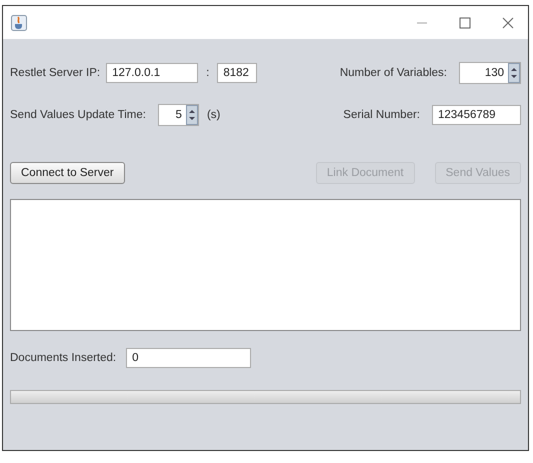 This screenshot has width=533, height=463. What do you see at coordinates (63, 358) in the screenshot?
I see `documents-inserted-label: Documents Inserted:` at bounding box center [63, 358].